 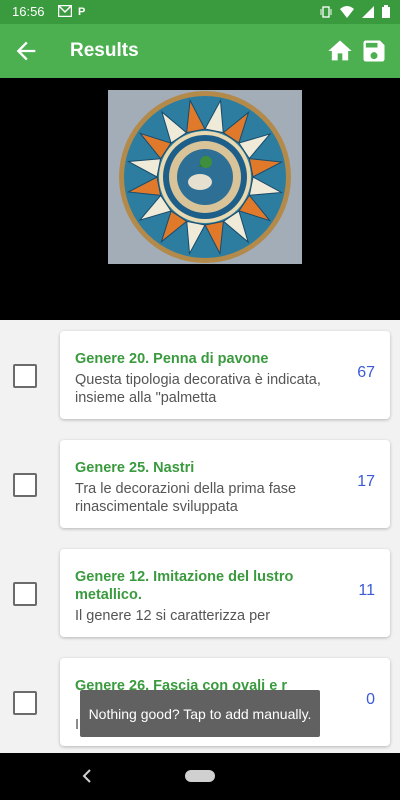 I want to click on result-count: 67, so click(x=366, y=372).